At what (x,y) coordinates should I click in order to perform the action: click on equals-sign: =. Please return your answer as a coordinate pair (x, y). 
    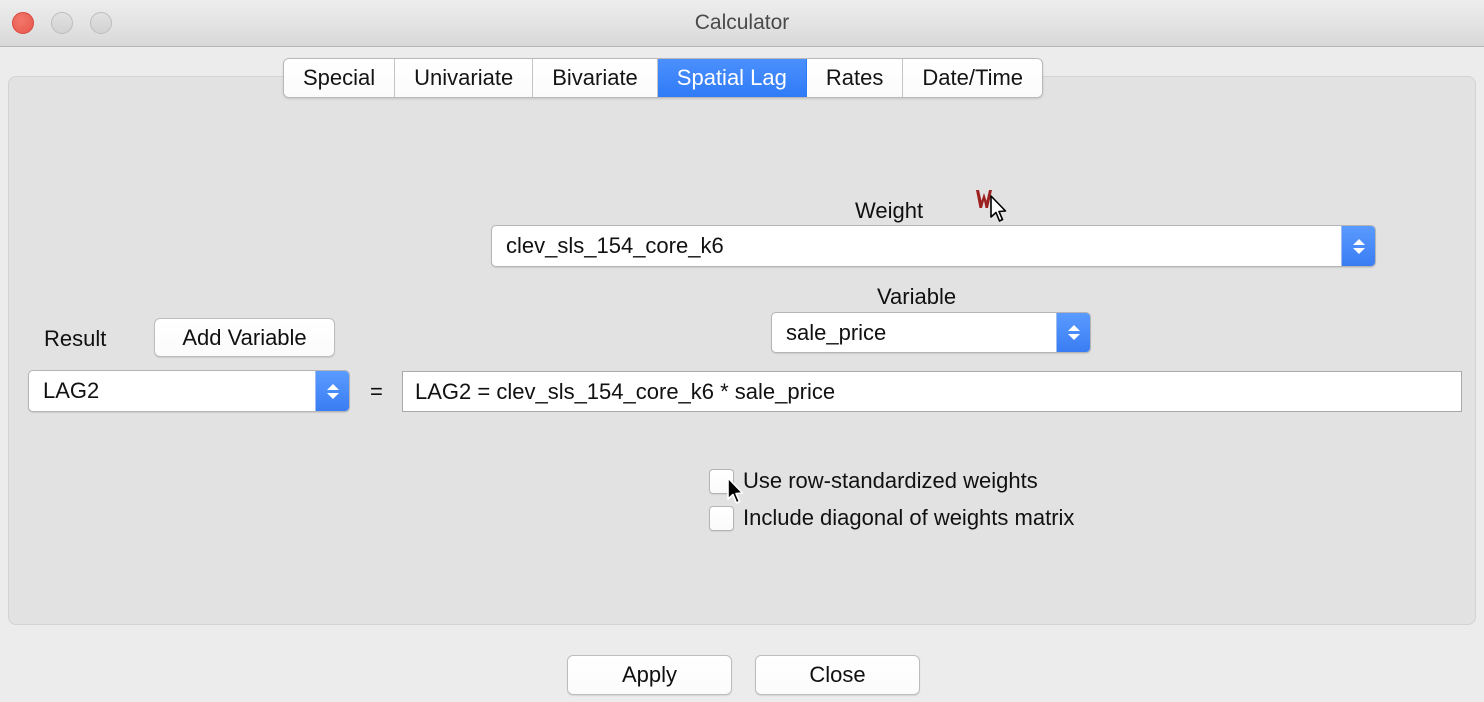
    Looking at the image, I should click on (376, 391).